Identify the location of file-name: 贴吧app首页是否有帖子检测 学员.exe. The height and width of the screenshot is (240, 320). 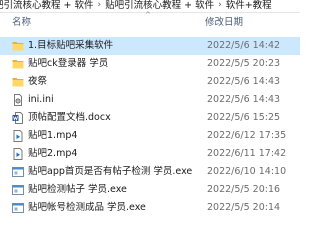
(110, 171).